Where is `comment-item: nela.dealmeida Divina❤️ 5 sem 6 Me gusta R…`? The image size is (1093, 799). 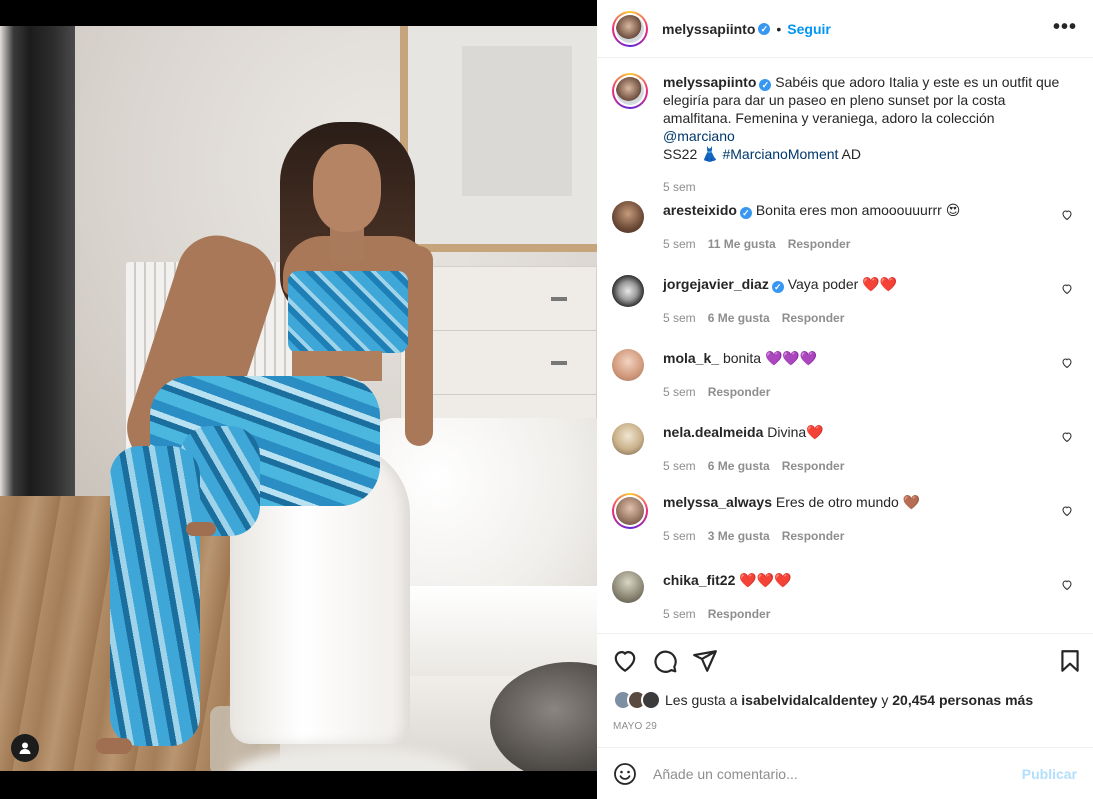 comment-item: nela.dealmeida Divina❤️ 5 sem 6 Me gusta R… is located at coordinates (845, 449).